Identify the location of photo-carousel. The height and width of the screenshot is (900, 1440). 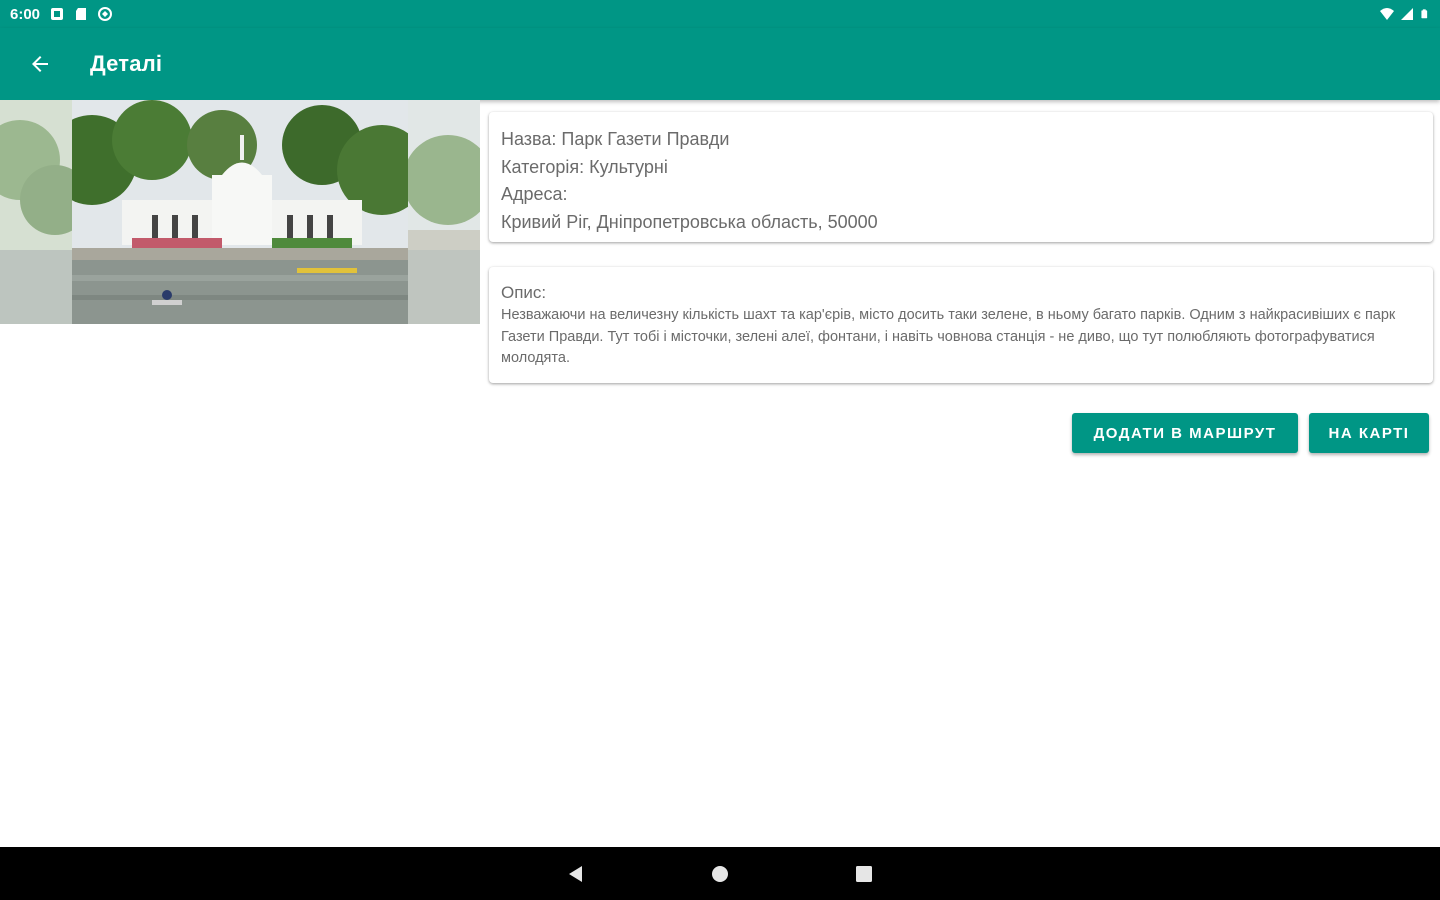
(240, 212).